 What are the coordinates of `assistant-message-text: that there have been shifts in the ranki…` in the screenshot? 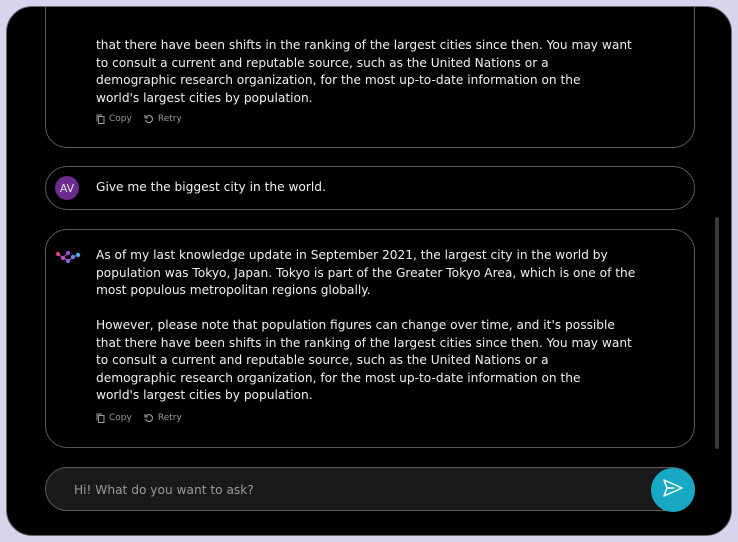 It's located at (364, 71).